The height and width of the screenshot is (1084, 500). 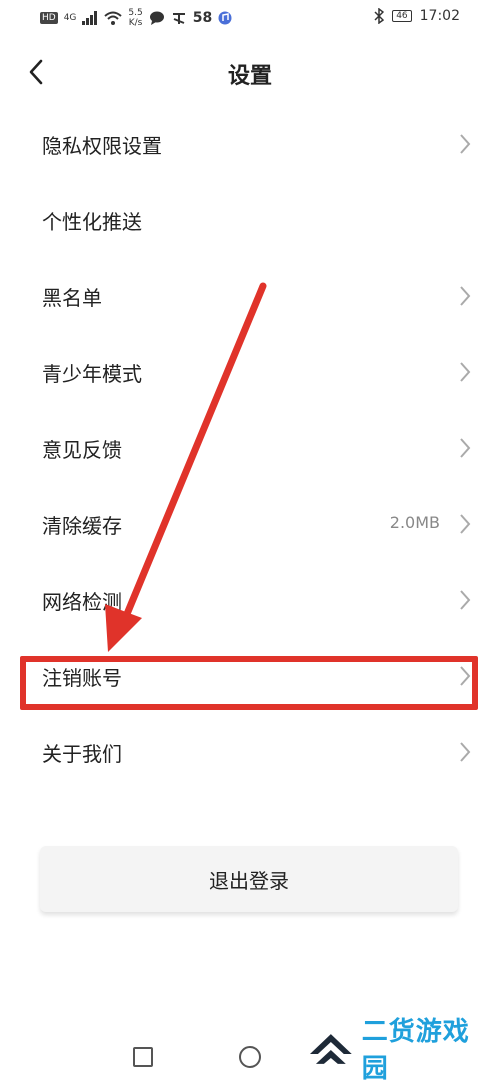 What do you see at coordinates (439, 16) in the screenshot?
I see `status-time: 17:02` at bounding box center [439, 16].